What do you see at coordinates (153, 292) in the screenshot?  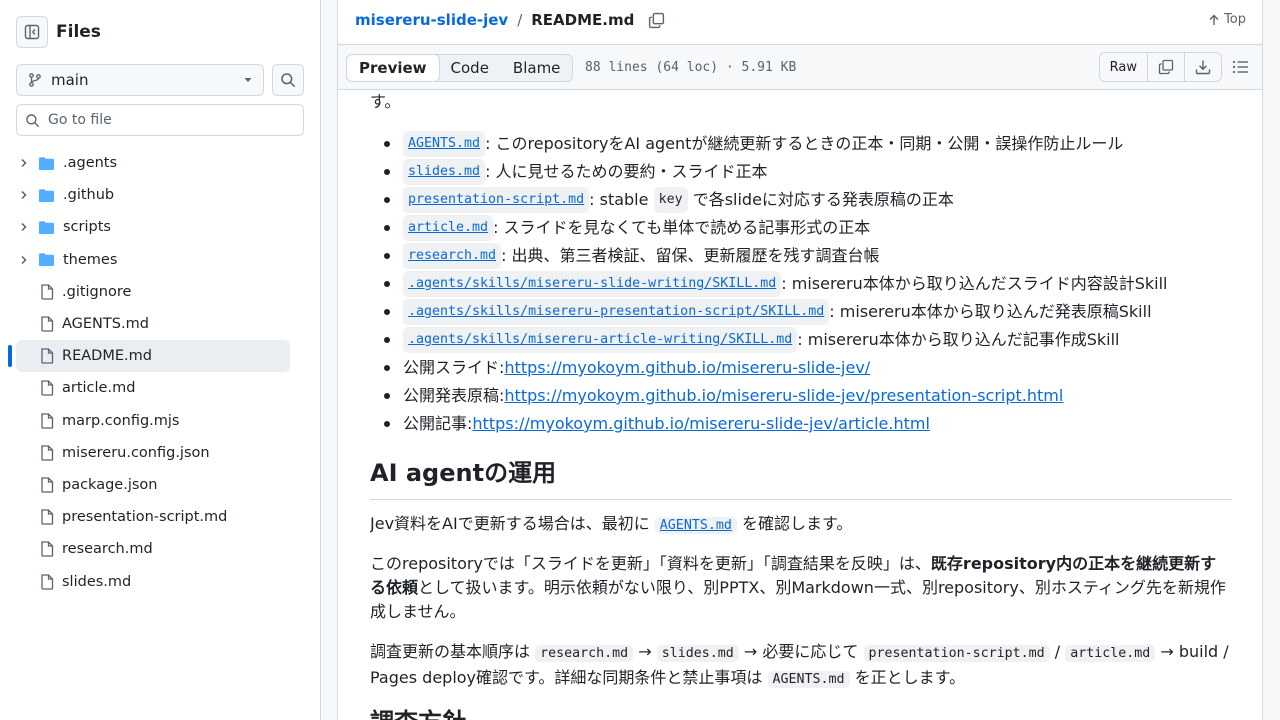 I see `tree-item-gitignore: .gitignore` at bounding box center [153, 292].